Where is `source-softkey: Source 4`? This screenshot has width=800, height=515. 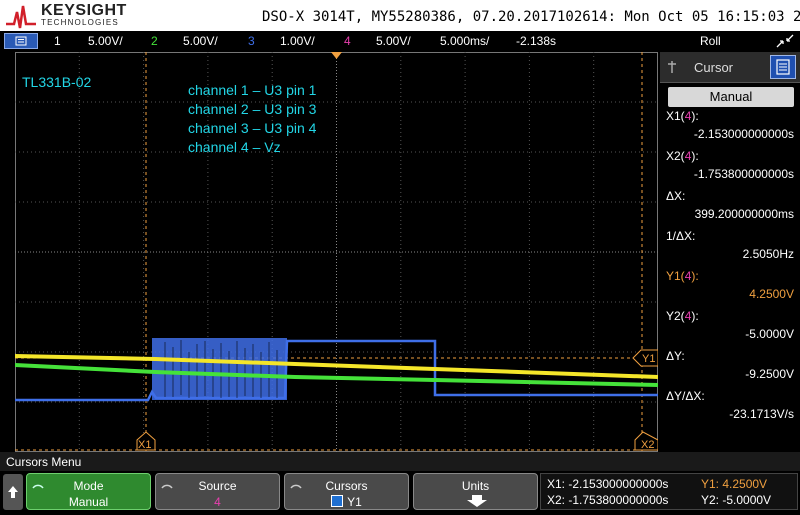
source-softkey: Source 4 is located at coordinates (217, 491).